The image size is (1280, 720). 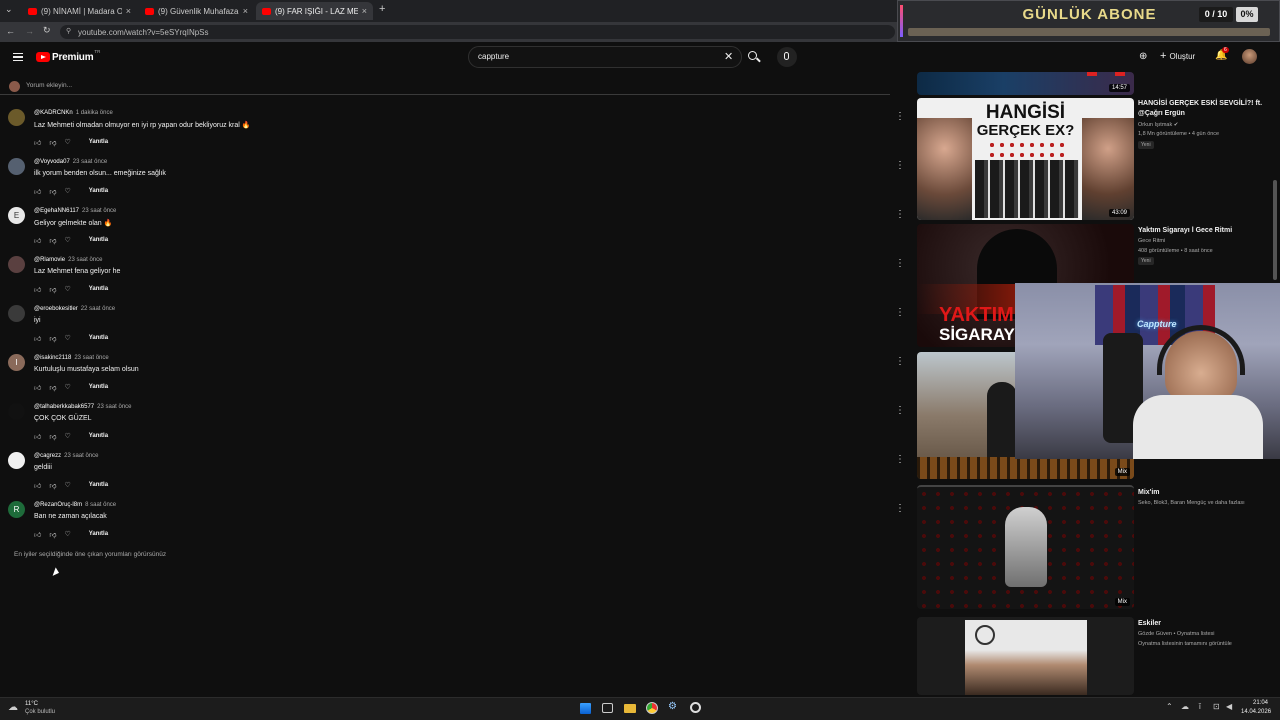 What do you see at coordinates (79, 11) in the screenshot?
I see `browser-tab-1: (9) NİNAMİ | Madara Olduk #0 ×` at bounding box center [79, 11].